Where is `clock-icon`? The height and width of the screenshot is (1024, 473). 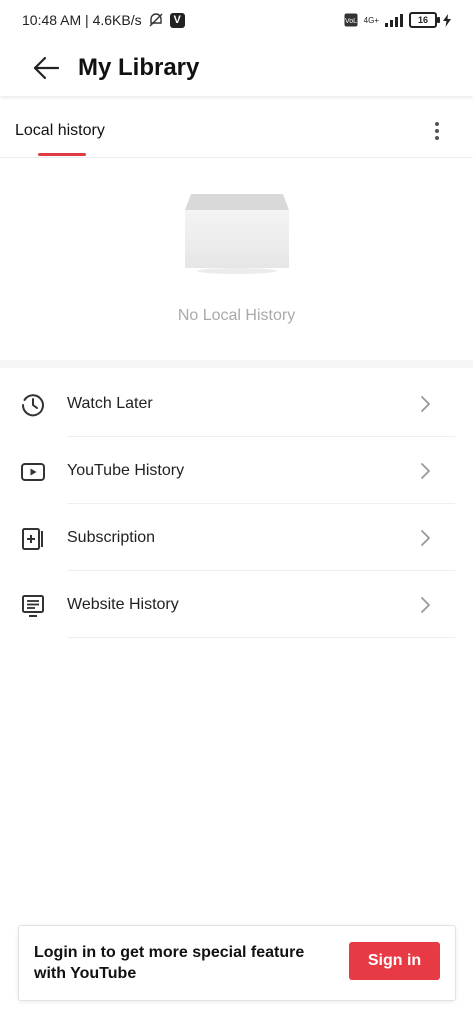
clock-icon is located at coordinates (33, 405).